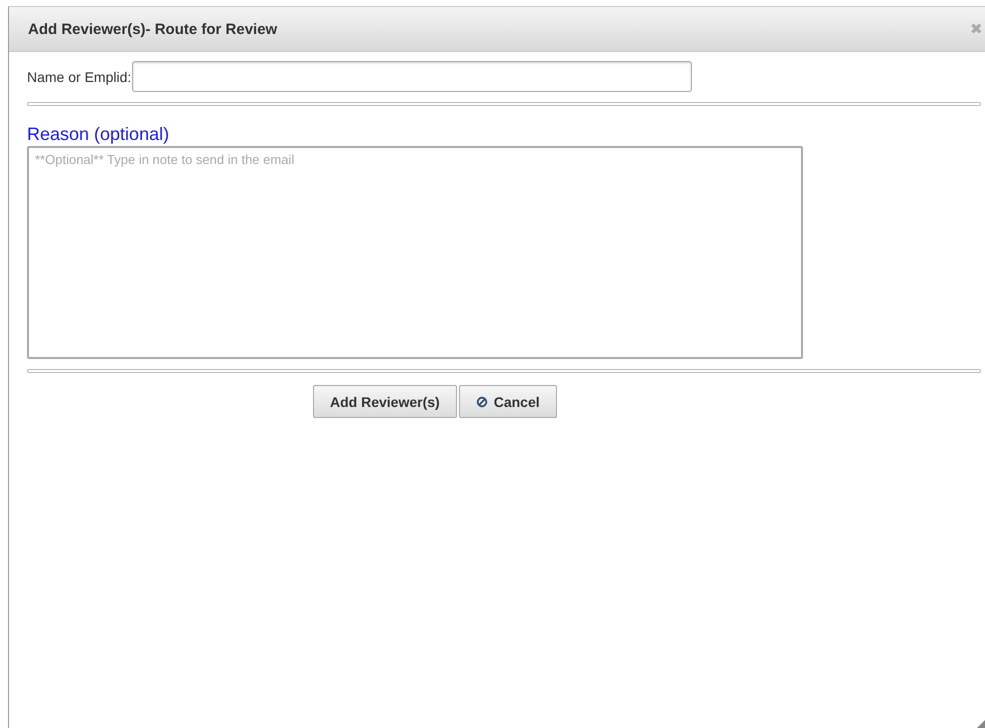 The image size is (985, 728). I want to click on resize-grip-icon, so click(981, 724).